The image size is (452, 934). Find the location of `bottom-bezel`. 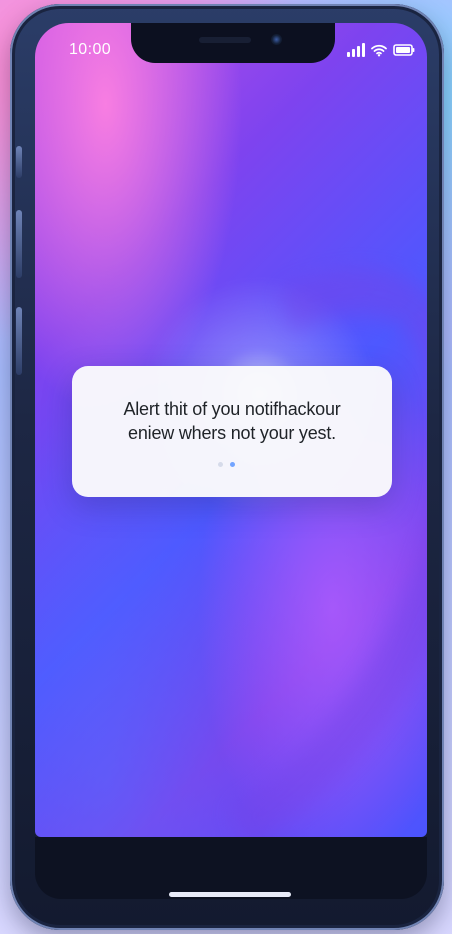

bottom-bezel is located at coordinates (231, 868).